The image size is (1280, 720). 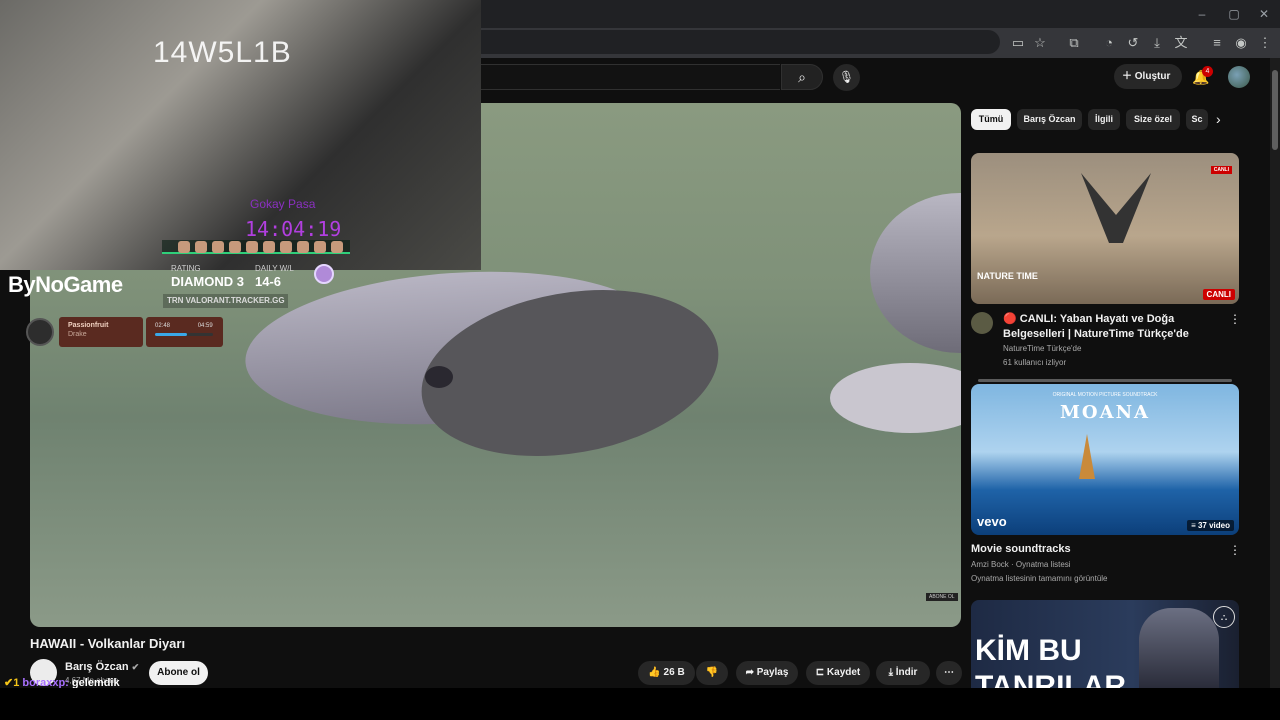 I want to click on bookmark-star-icon: ☆, so click(x=1040, y=43).